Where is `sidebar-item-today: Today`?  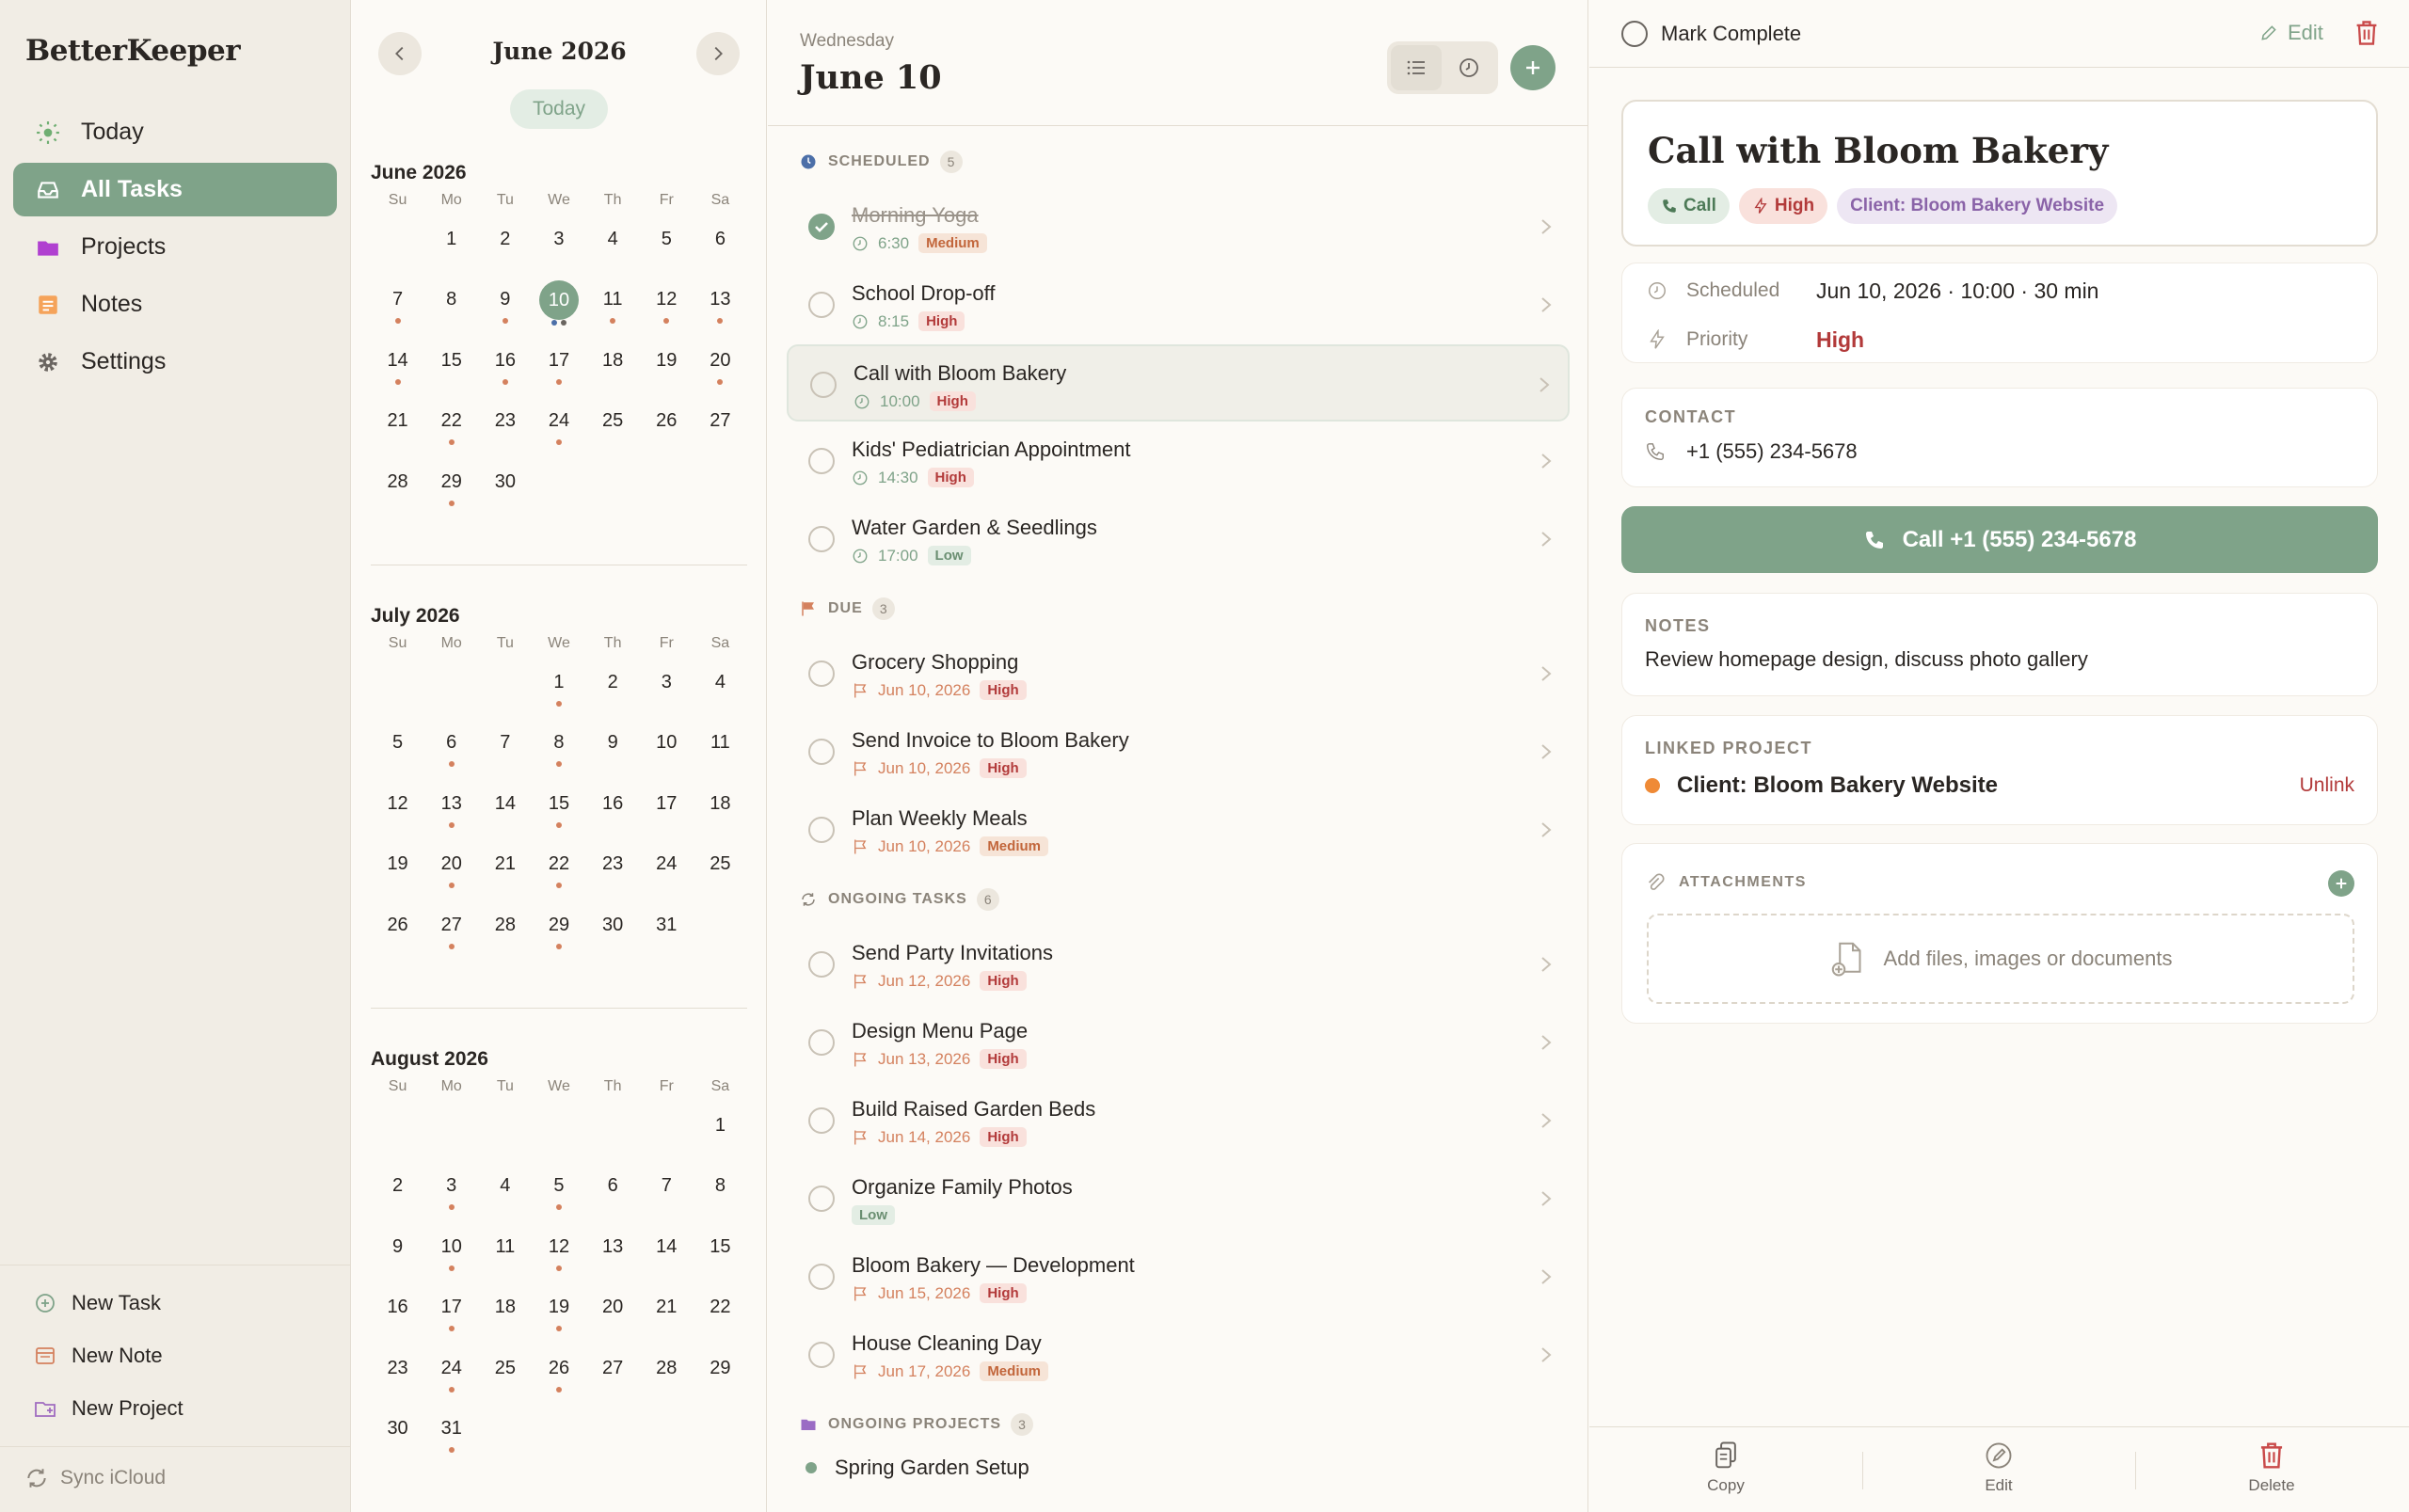 sidebar-item-today: Today is located at coordinates (175, 132).